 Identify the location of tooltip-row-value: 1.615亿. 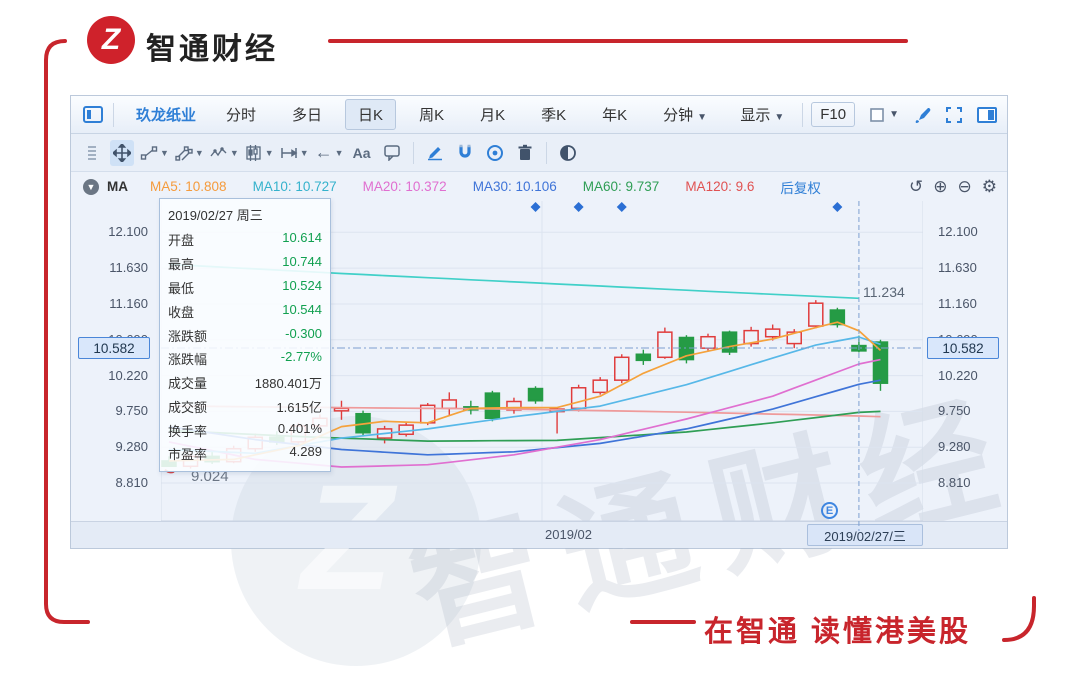
(299, 407).